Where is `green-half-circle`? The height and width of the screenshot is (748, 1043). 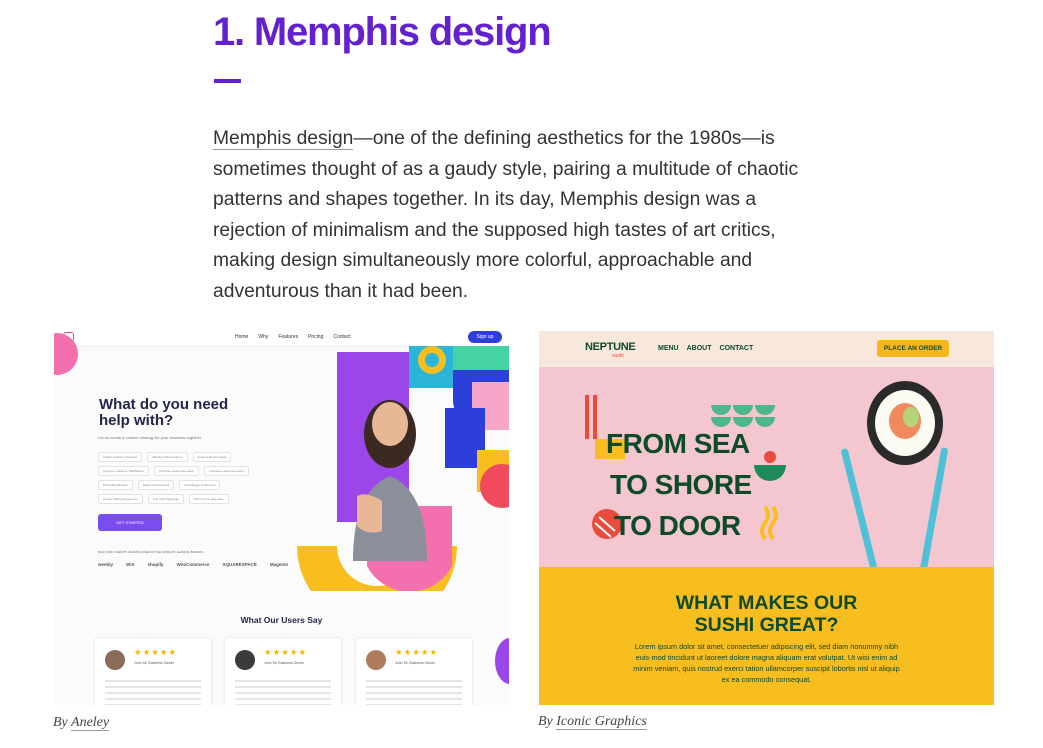 green-half-circle is located at coordinates (770, 473).